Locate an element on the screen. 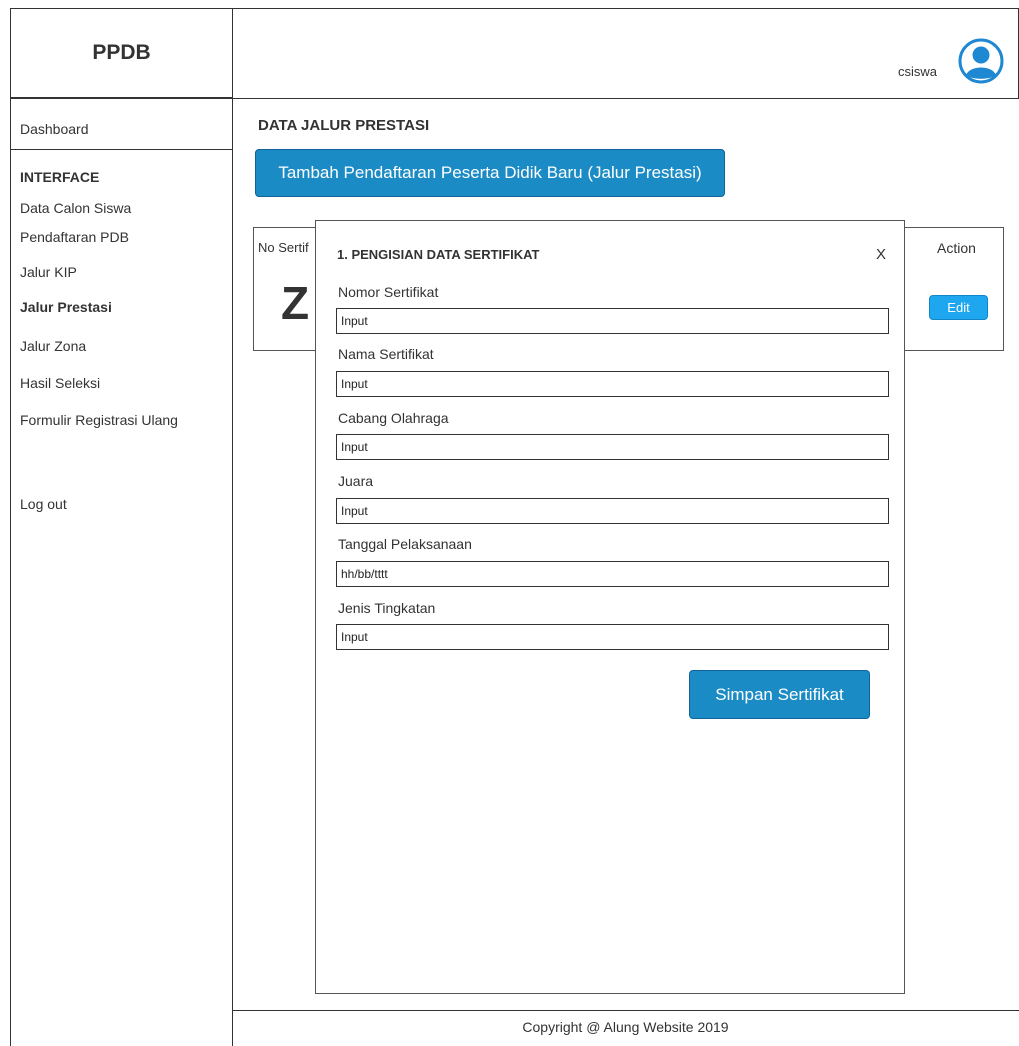 The height and width of the screenshot is (1046, 1019). label-jenis-tingkatan: Jenis Tingkatan is located at coordinates (387, 608).